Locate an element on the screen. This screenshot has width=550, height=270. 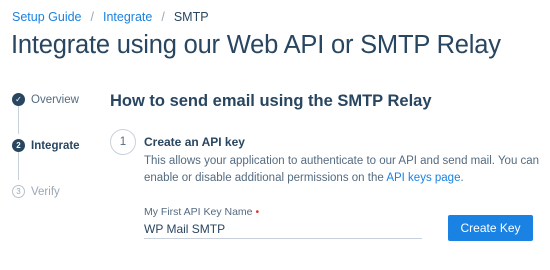
step-integrate: 2 Integrate is located at coordinates (46, 145).